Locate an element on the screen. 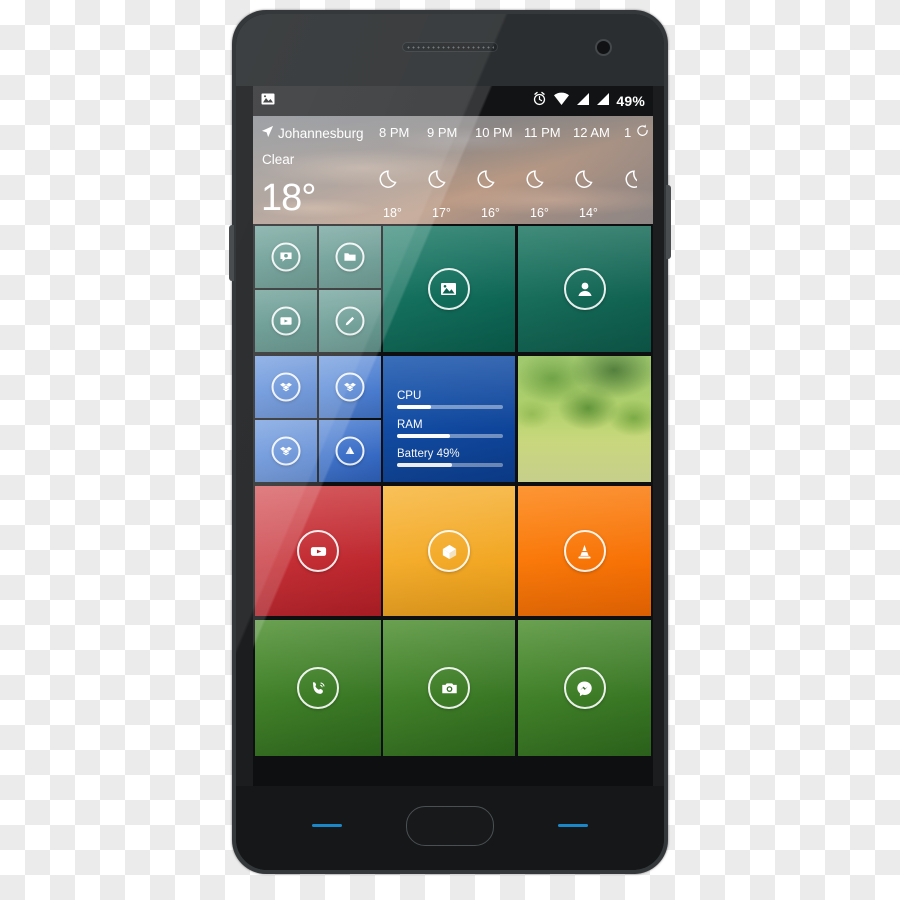 Image resolution: width=900 pixels, height=900 pixels. pencil-icon is located at coordinates (350, 321).